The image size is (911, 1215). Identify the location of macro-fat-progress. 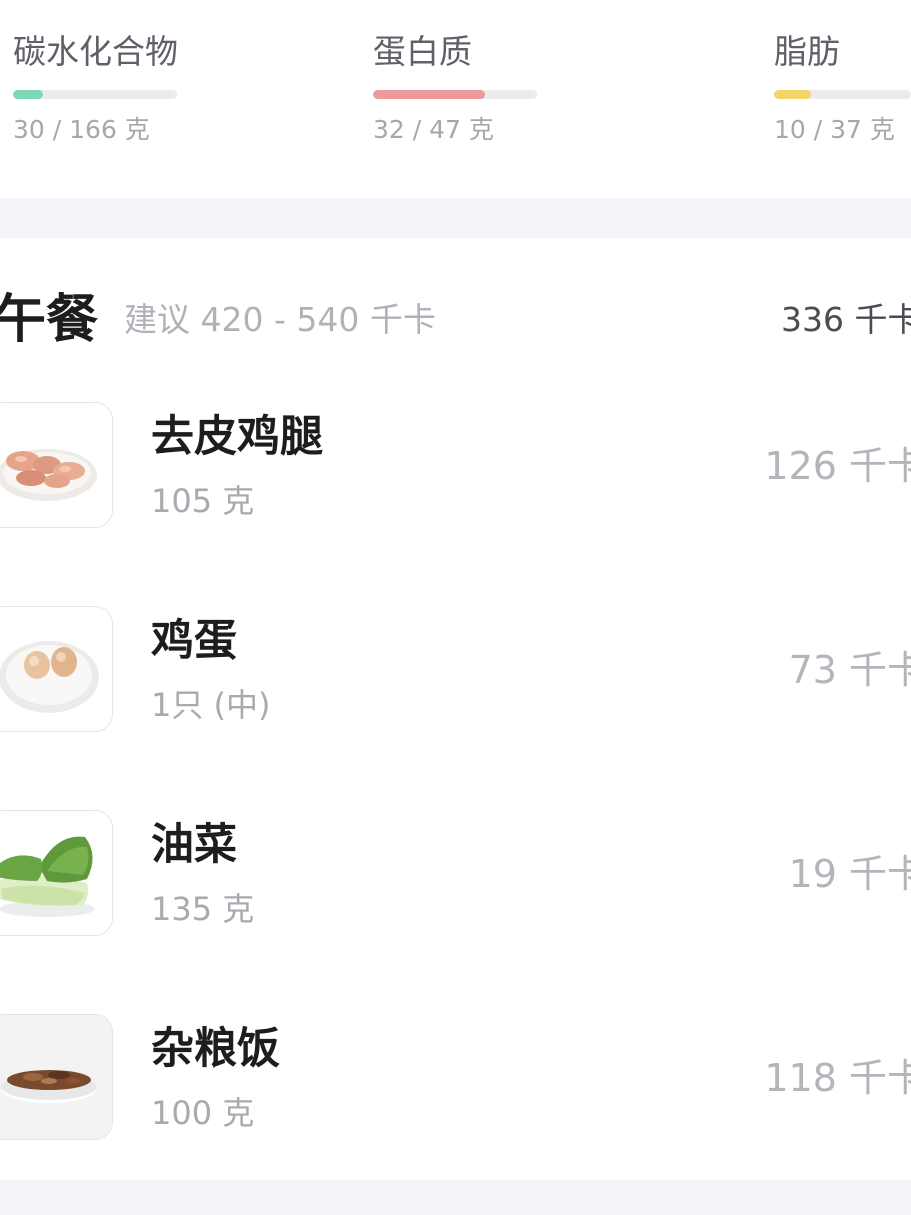
(842, 94).